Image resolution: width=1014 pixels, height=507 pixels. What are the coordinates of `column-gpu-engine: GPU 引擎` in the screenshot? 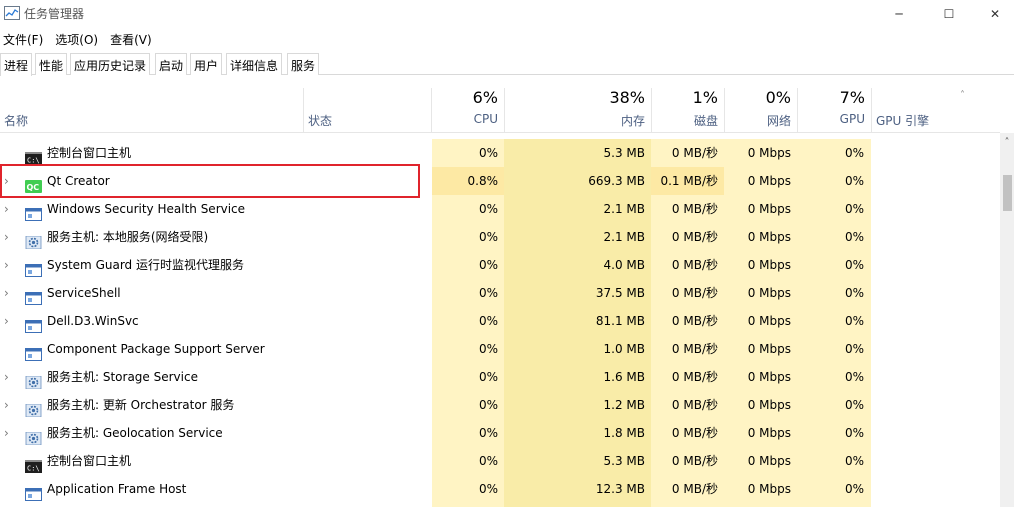 It's located at (936, 110).